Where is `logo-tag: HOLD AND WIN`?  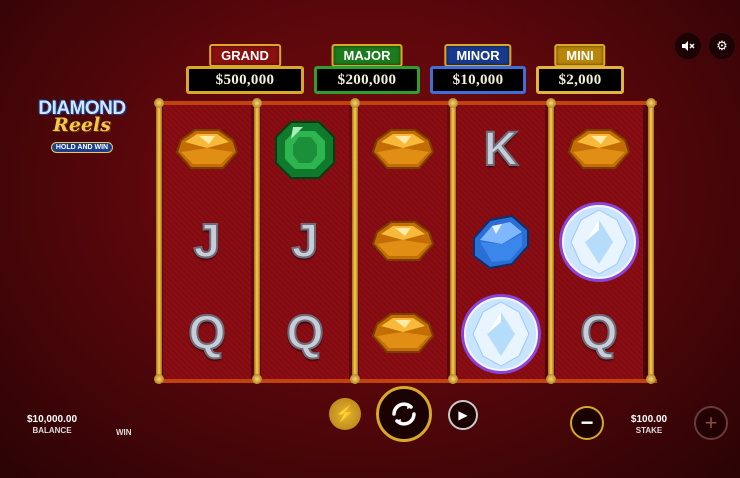 logo-tag: HOLD AND WIN is located at coordinates (82, 147).